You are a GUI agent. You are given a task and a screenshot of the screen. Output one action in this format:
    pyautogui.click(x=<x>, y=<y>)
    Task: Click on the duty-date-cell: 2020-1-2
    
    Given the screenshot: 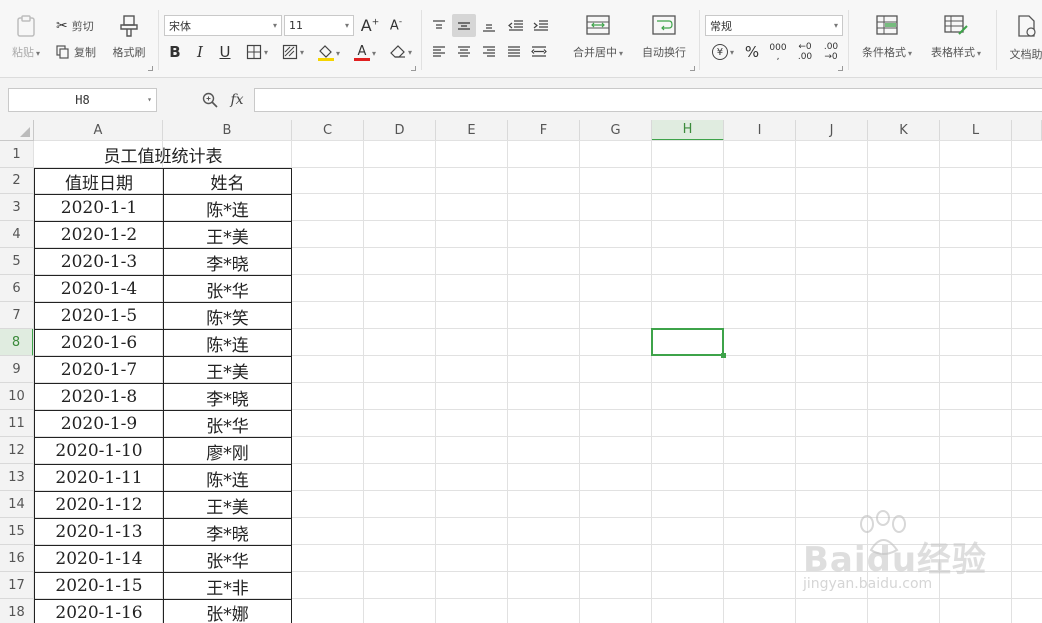 What is the action you would take?
    pyautogui.click(x=98, y=234)
    